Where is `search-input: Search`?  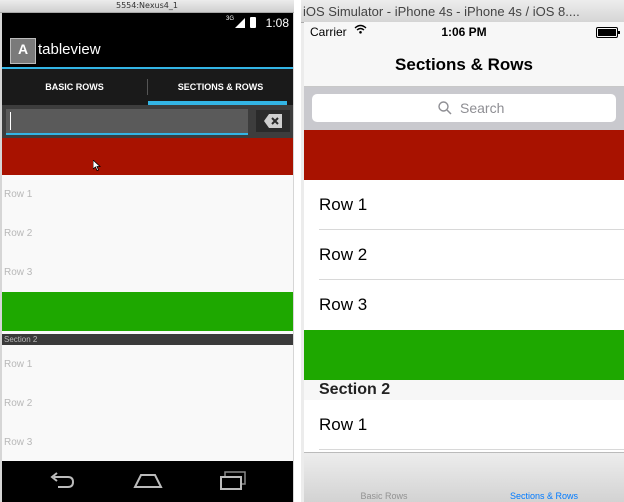 search-input: Search is located at coordinates (464, 108).